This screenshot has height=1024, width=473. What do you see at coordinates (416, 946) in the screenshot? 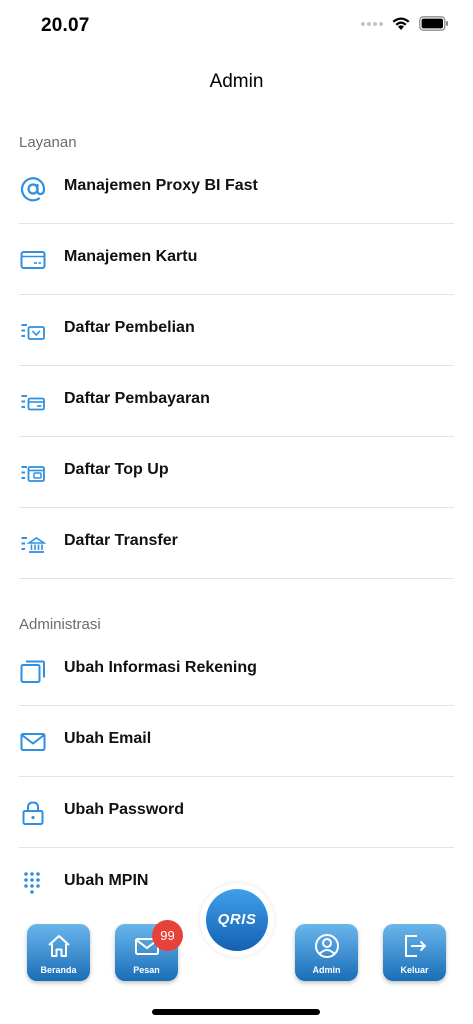
I see `logout-icon` at bounding box center [416, 946].